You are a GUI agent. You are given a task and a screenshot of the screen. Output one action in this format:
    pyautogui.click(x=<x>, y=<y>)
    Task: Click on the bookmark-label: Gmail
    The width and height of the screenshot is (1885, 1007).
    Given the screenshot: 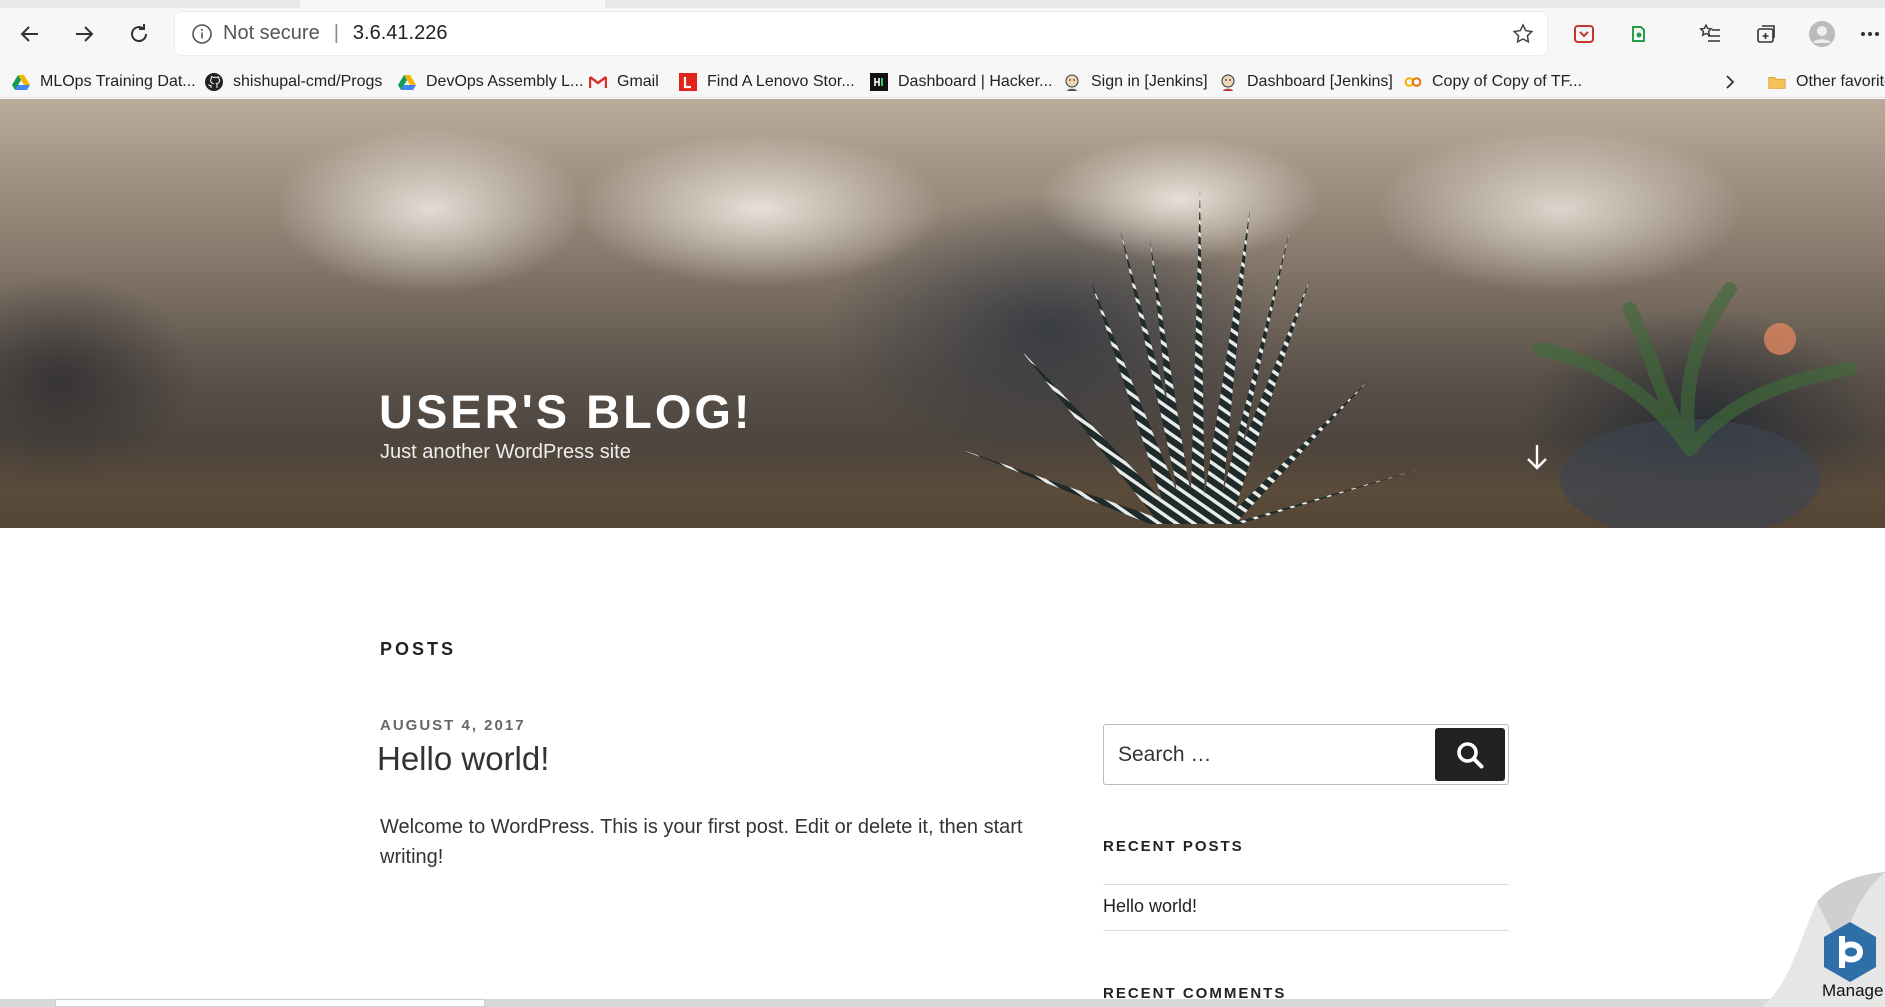 What is the action you would take?
    pyautogui.click(x=638, y=81)
    